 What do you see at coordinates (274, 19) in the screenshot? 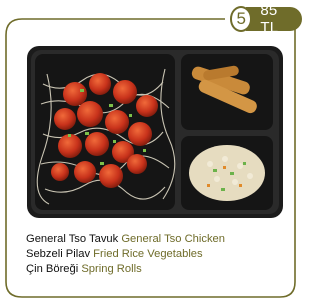
I see `price-label: 85 TL` at bounding box center [274, 19].